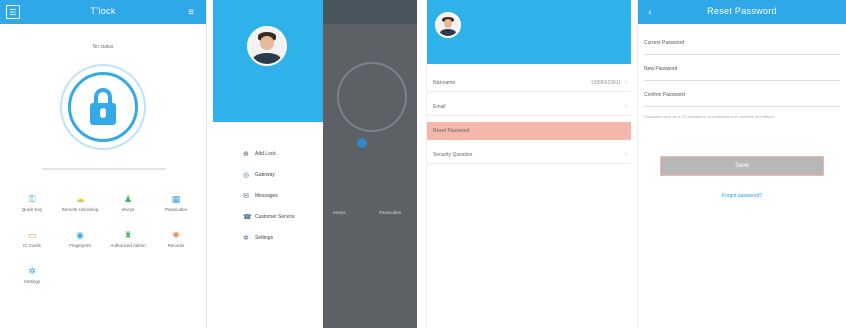 Image resolution: width=846 pixels, height=328 pixels. I want to click on settings-row-security-question: Security Question ›, so click(529, 155).